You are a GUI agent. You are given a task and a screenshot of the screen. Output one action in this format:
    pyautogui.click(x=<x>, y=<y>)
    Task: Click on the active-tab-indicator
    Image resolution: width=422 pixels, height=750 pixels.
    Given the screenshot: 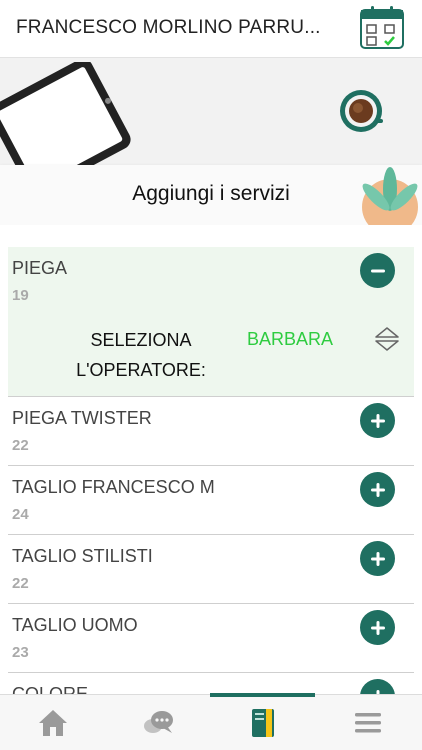 What is the action you would take?
    pyautogui.click(x=262, y=695)
    